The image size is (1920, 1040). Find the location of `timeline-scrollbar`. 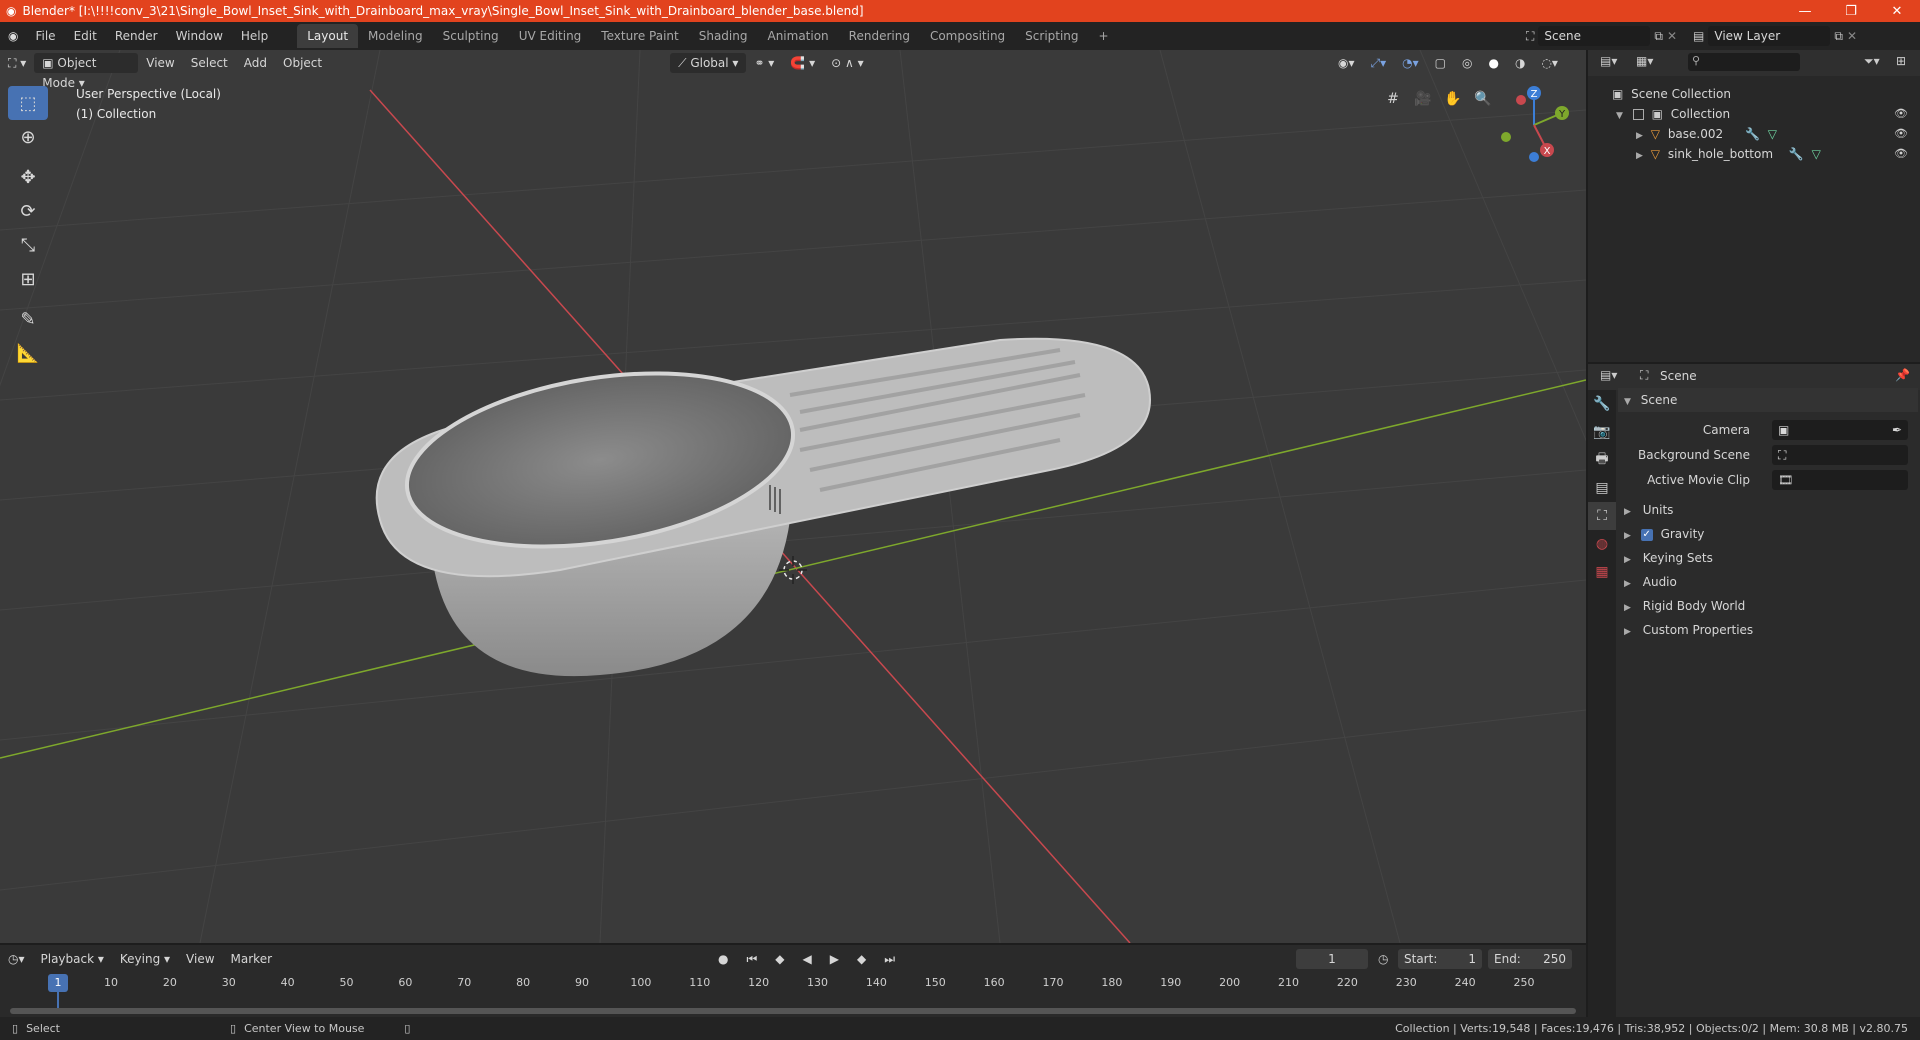

timeline-scrollbar is located at coordinates (793, 1011).